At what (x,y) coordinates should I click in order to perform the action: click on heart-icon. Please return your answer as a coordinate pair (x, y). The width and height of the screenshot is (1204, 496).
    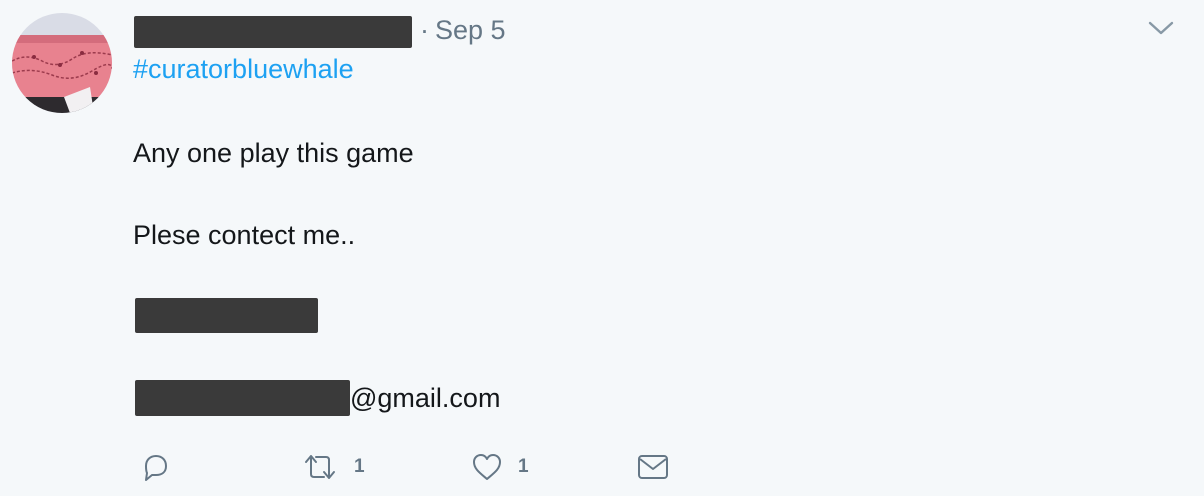
    Looking at the image, I should click on (487, 467).